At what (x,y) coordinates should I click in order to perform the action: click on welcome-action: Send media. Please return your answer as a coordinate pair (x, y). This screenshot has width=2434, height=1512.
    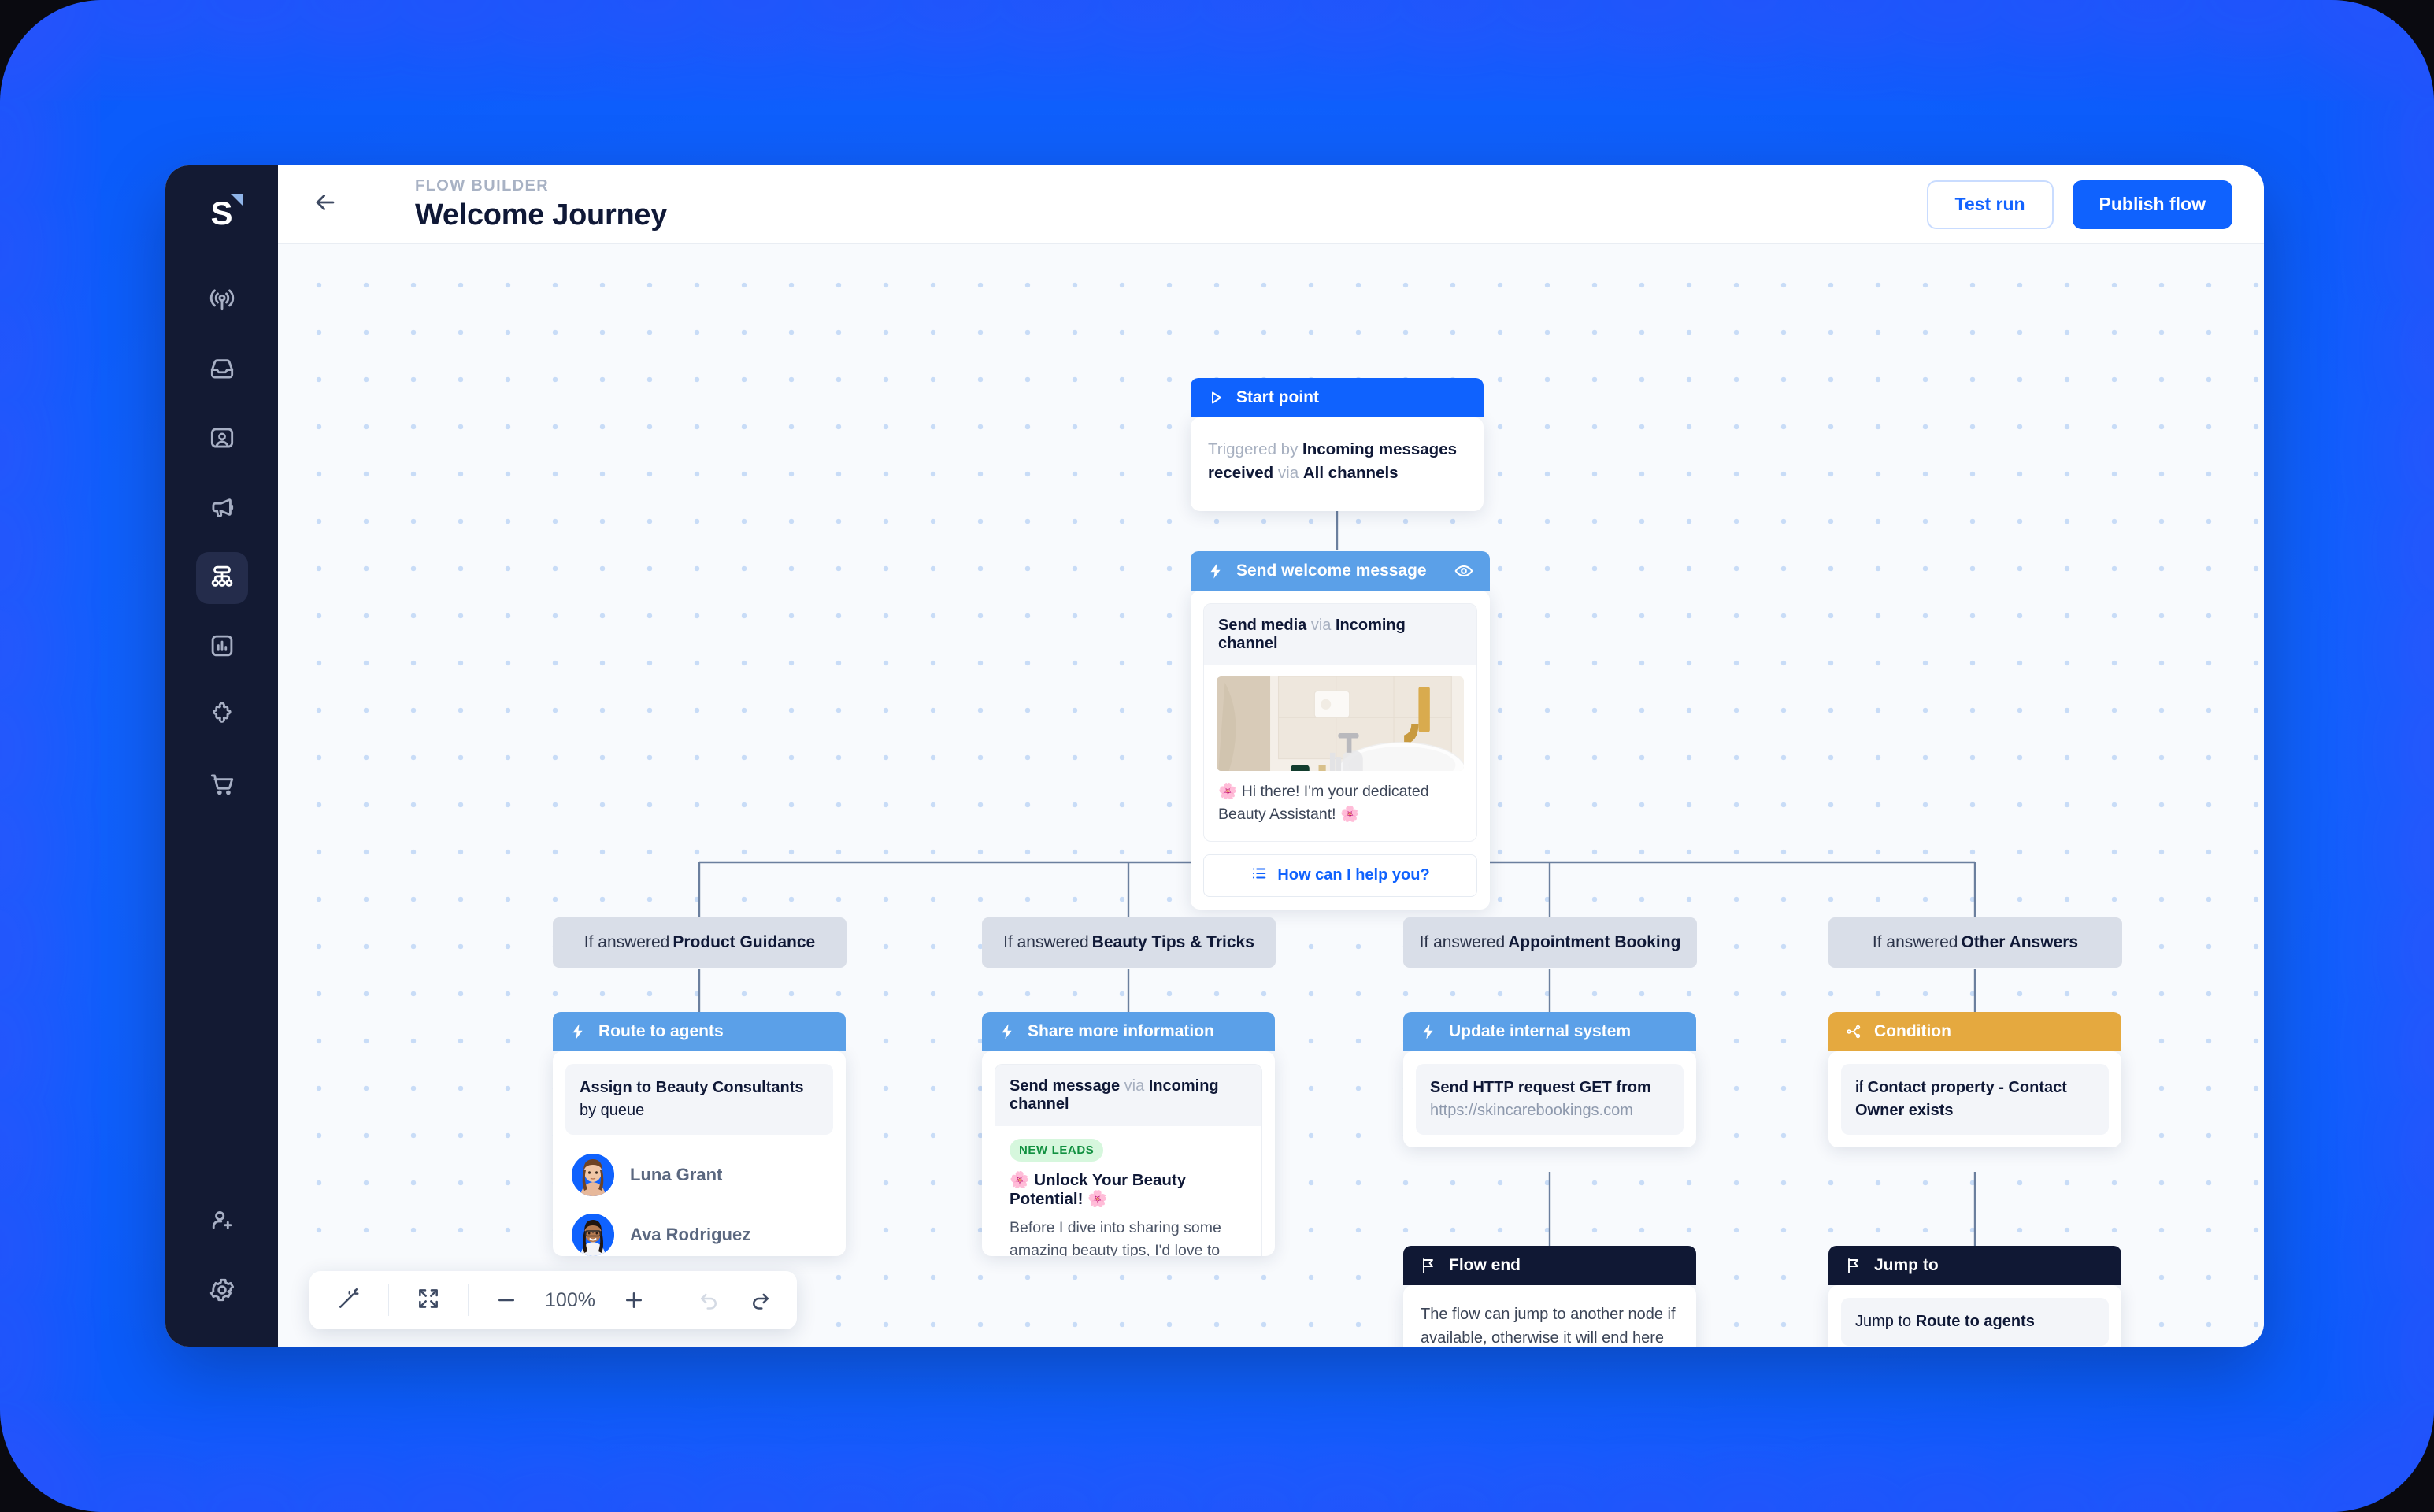
    Looking at the image, I should click on (1262, 625).